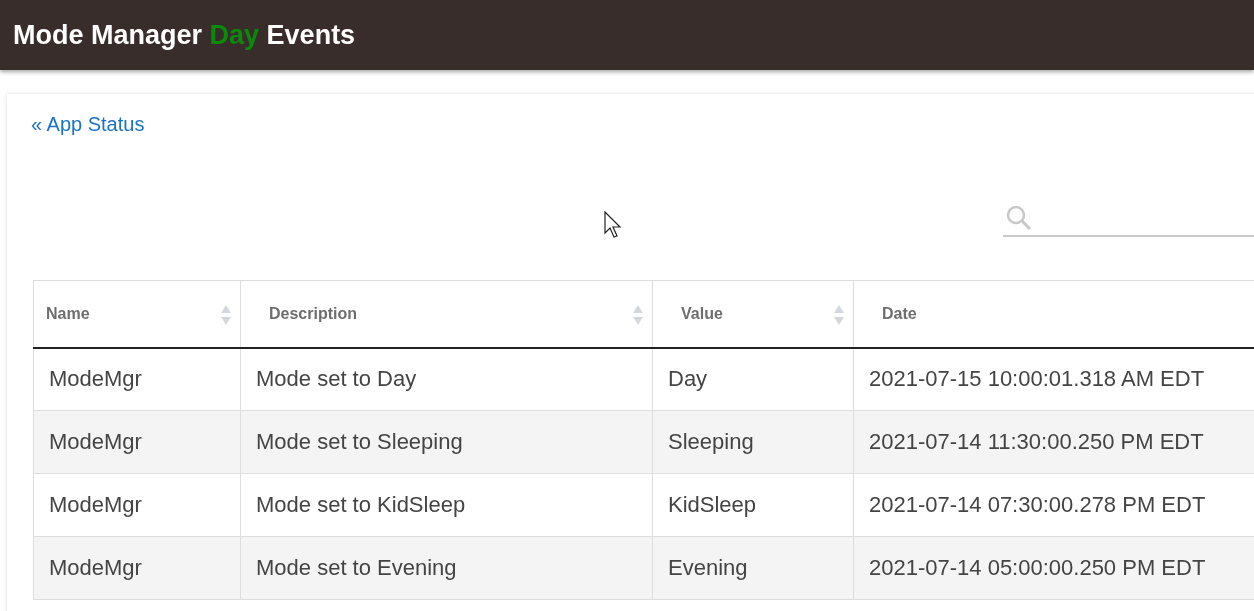  Describe the element at coordinates (446, 568) in the screenshot. I see `table-cell: Mode set to Evening` at that location.